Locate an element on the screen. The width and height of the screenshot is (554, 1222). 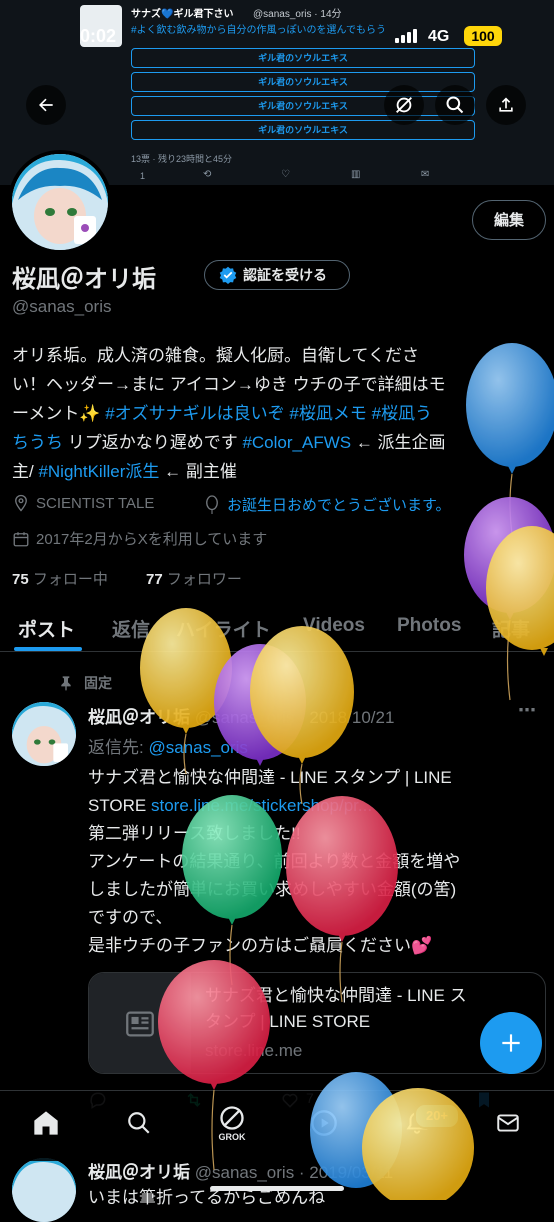
tweet-handle: @sanas_oris is located at coordinates (244, 717).